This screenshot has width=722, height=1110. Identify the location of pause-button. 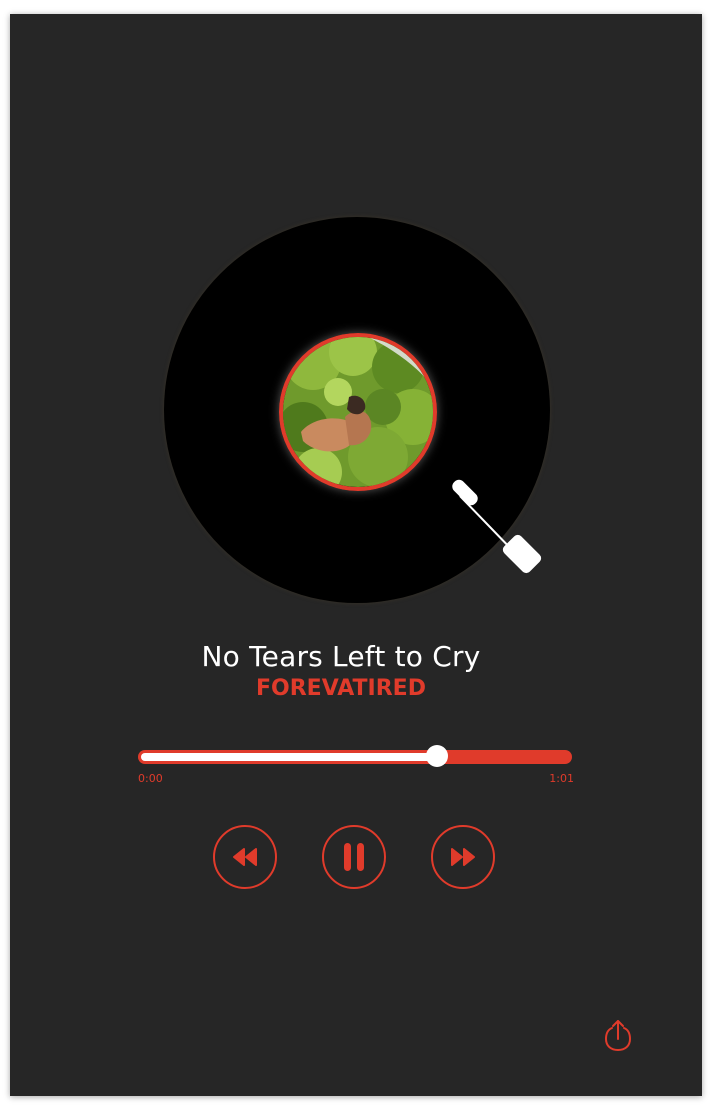
(354, 857).